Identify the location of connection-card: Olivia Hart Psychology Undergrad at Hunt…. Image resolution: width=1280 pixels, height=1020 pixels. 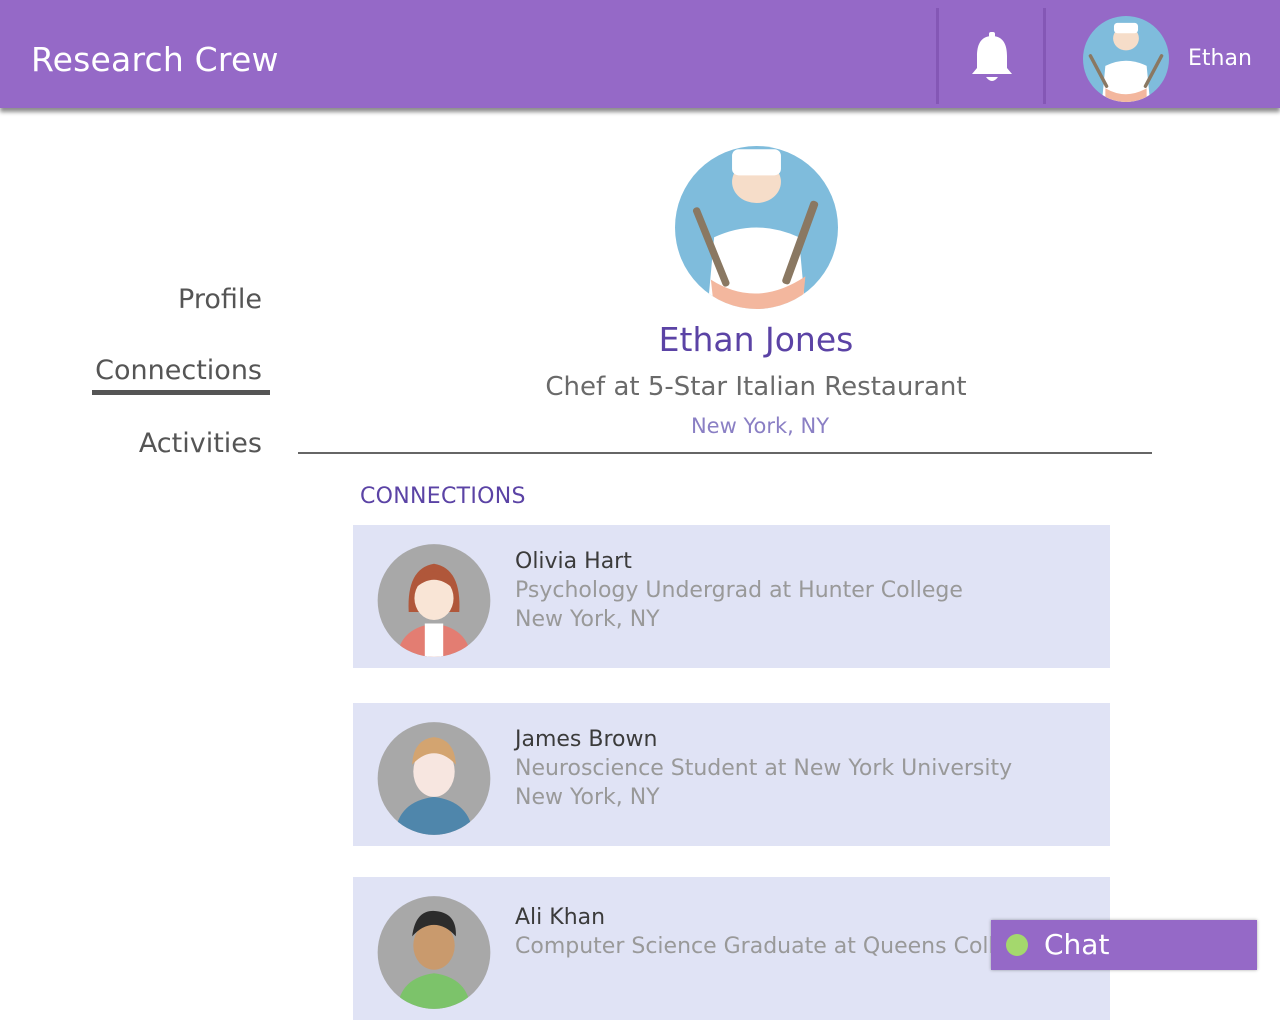
(731, 596).